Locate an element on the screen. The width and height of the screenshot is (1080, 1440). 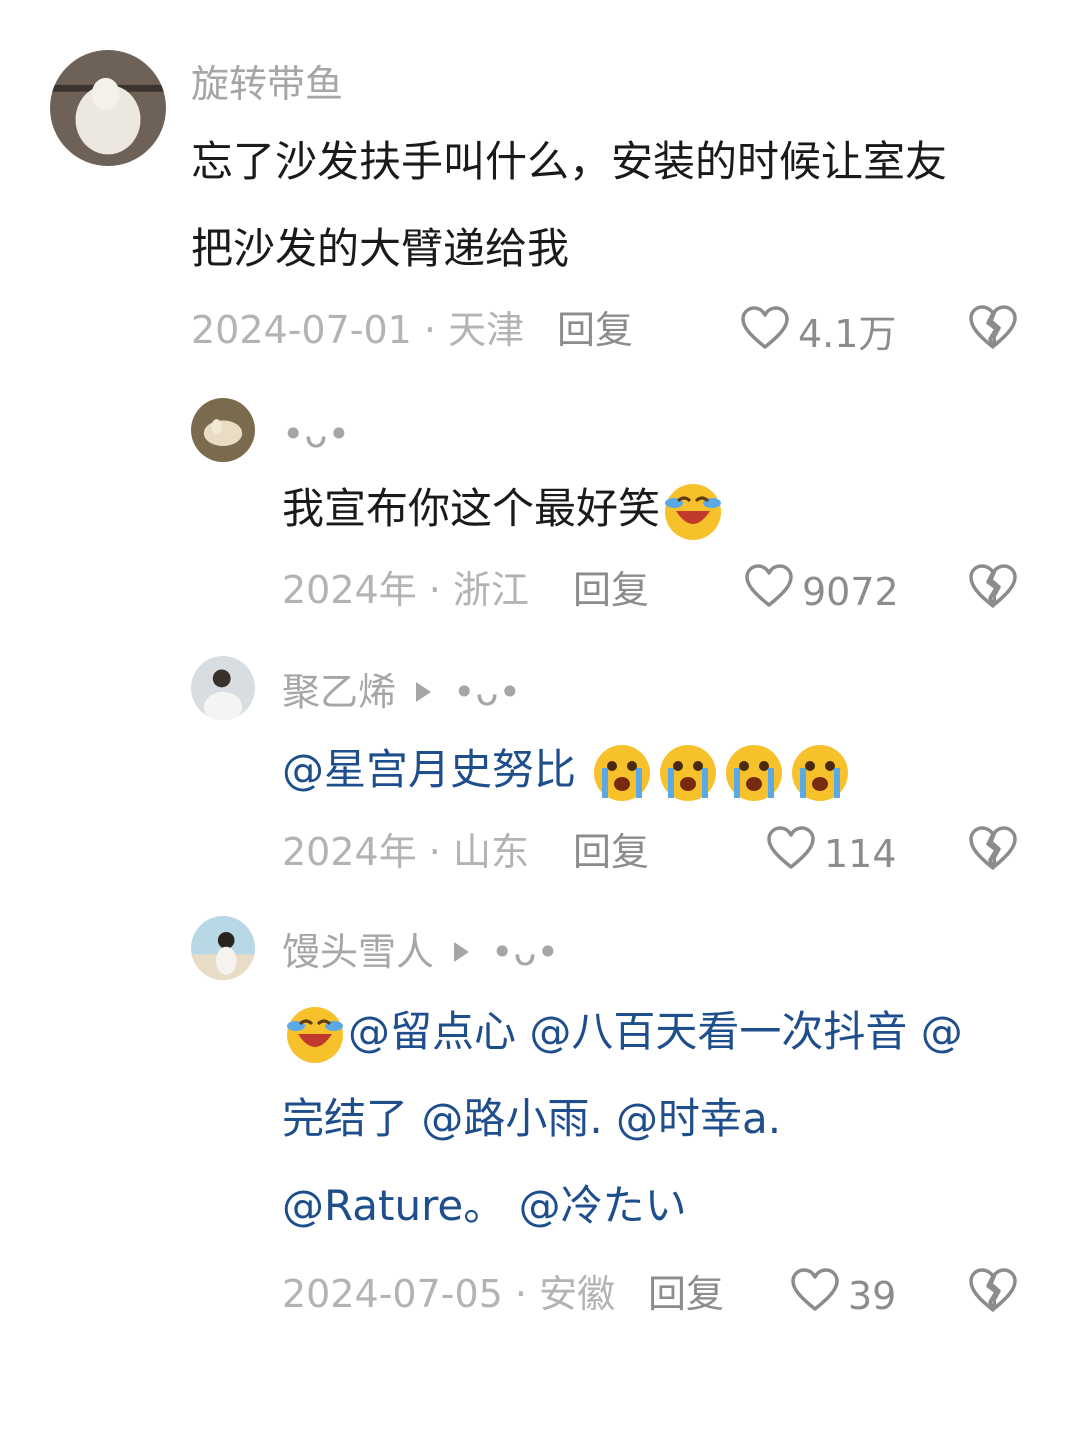
like-button: 114 is located at coordinates (831, 853).